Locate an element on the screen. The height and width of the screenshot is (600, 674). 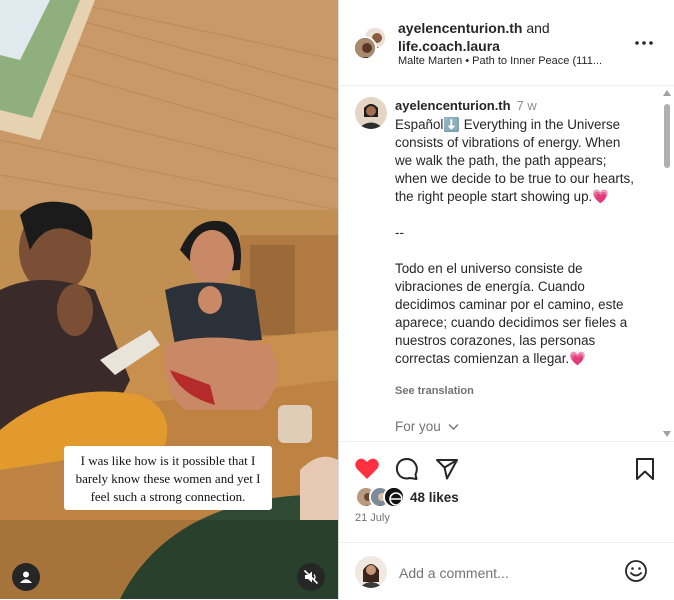
like-button is located at coordinates (367, 469).